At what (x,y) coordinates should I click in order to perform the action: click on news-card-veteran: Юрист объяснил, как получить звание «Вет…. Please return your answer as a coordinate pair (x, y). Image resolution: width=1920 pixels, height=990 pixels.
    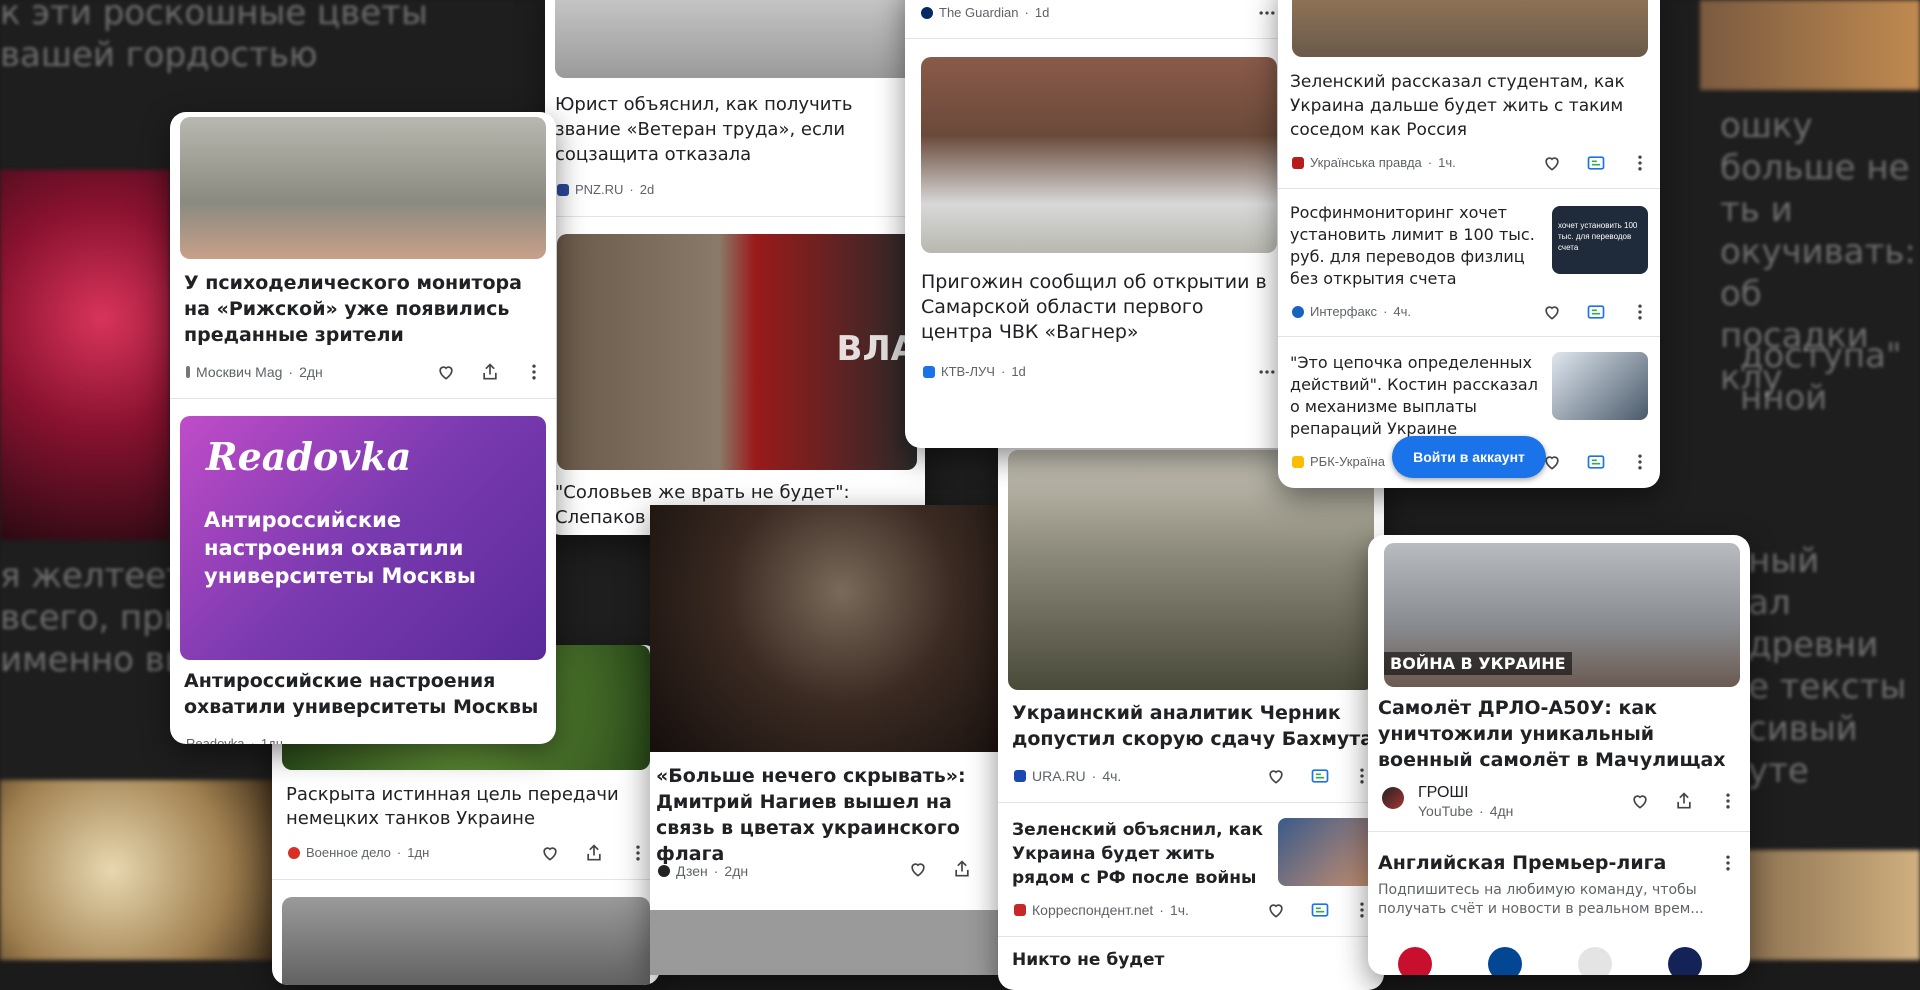
    Looking at the image, I should click on (735, 267).